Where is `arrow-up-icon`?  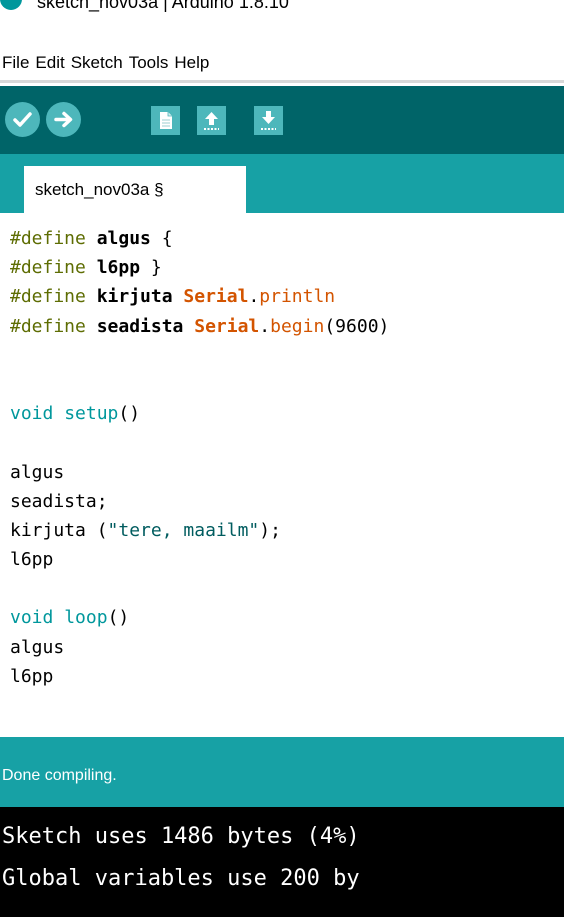
arrow-up-icon is located at coordinates (211, 121).